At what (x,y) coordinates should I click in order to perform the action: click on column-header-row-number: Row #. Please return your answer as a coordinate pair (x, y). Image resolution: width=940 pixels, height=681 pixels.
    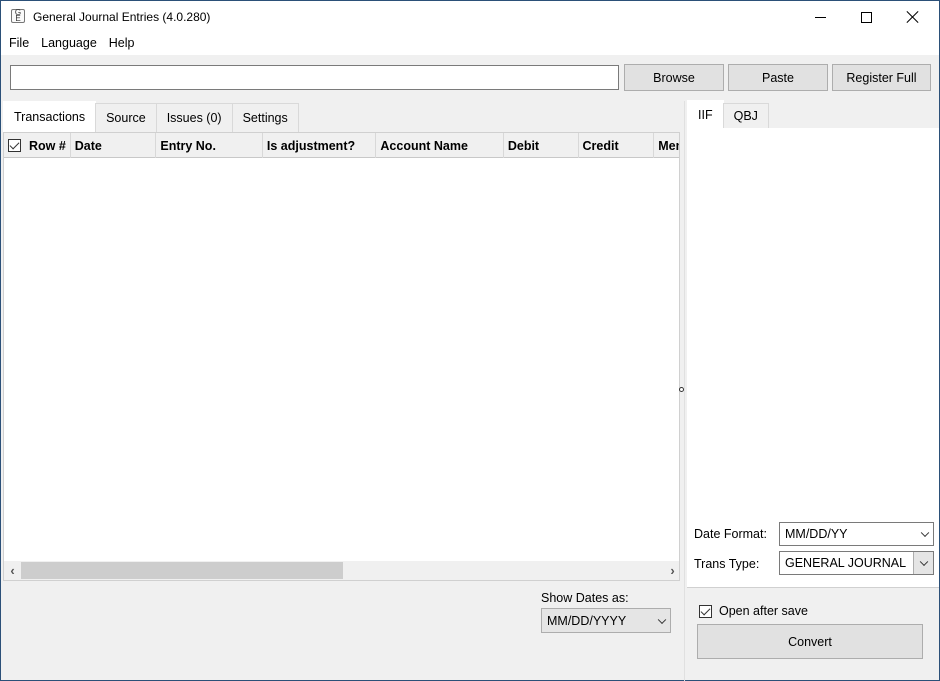
    Looking at the image, I should click on (37, 145).